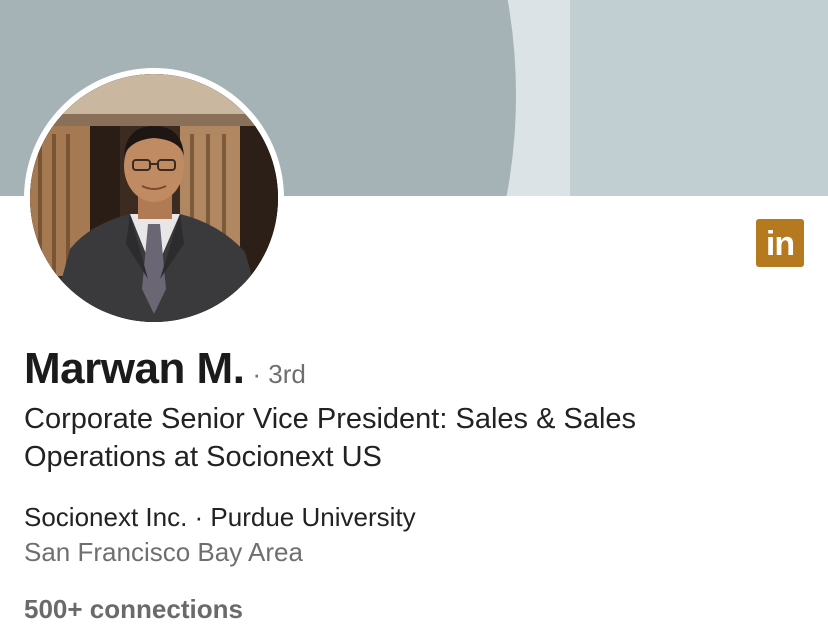 Image resolution: width=828 pixels, height=632 pixels. I want to click on company-education: Socionext Inc. · Purdue University, so click(220, 517).